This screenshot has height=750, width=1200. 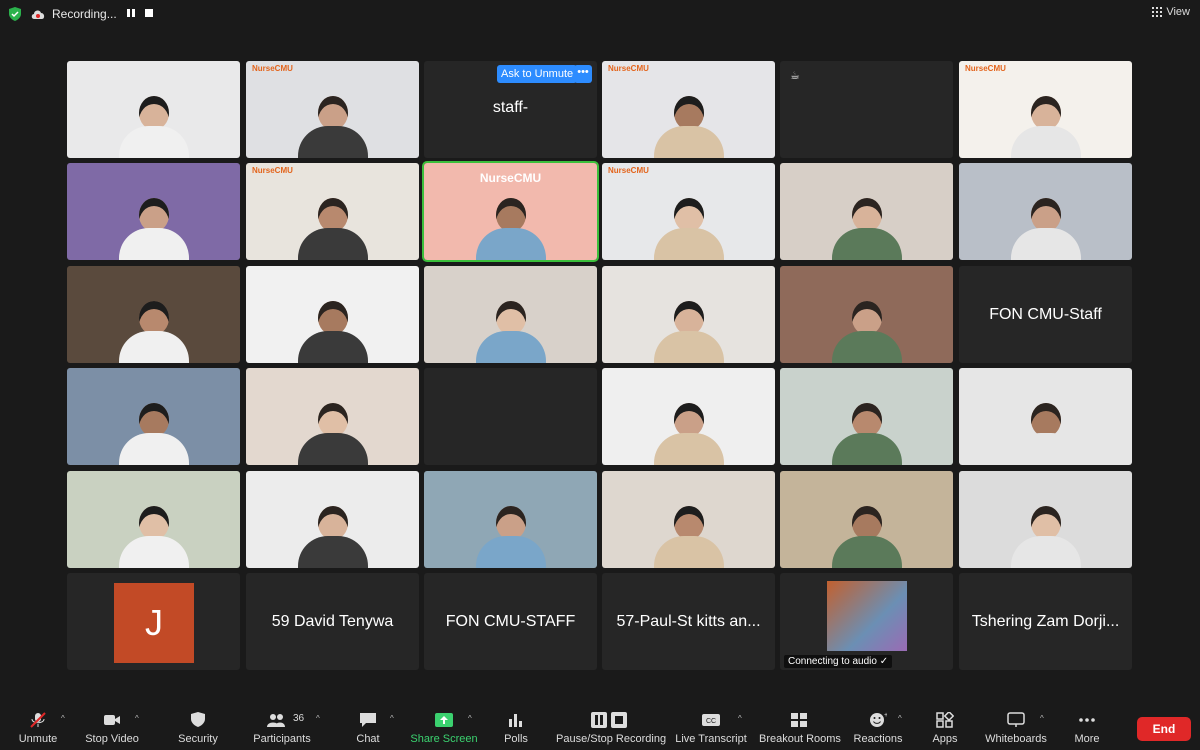 What do you see at coordinates (112, 727) in the screenshot?
I see `stop-video-button: Stop Video` at bounding box center [112, 727].